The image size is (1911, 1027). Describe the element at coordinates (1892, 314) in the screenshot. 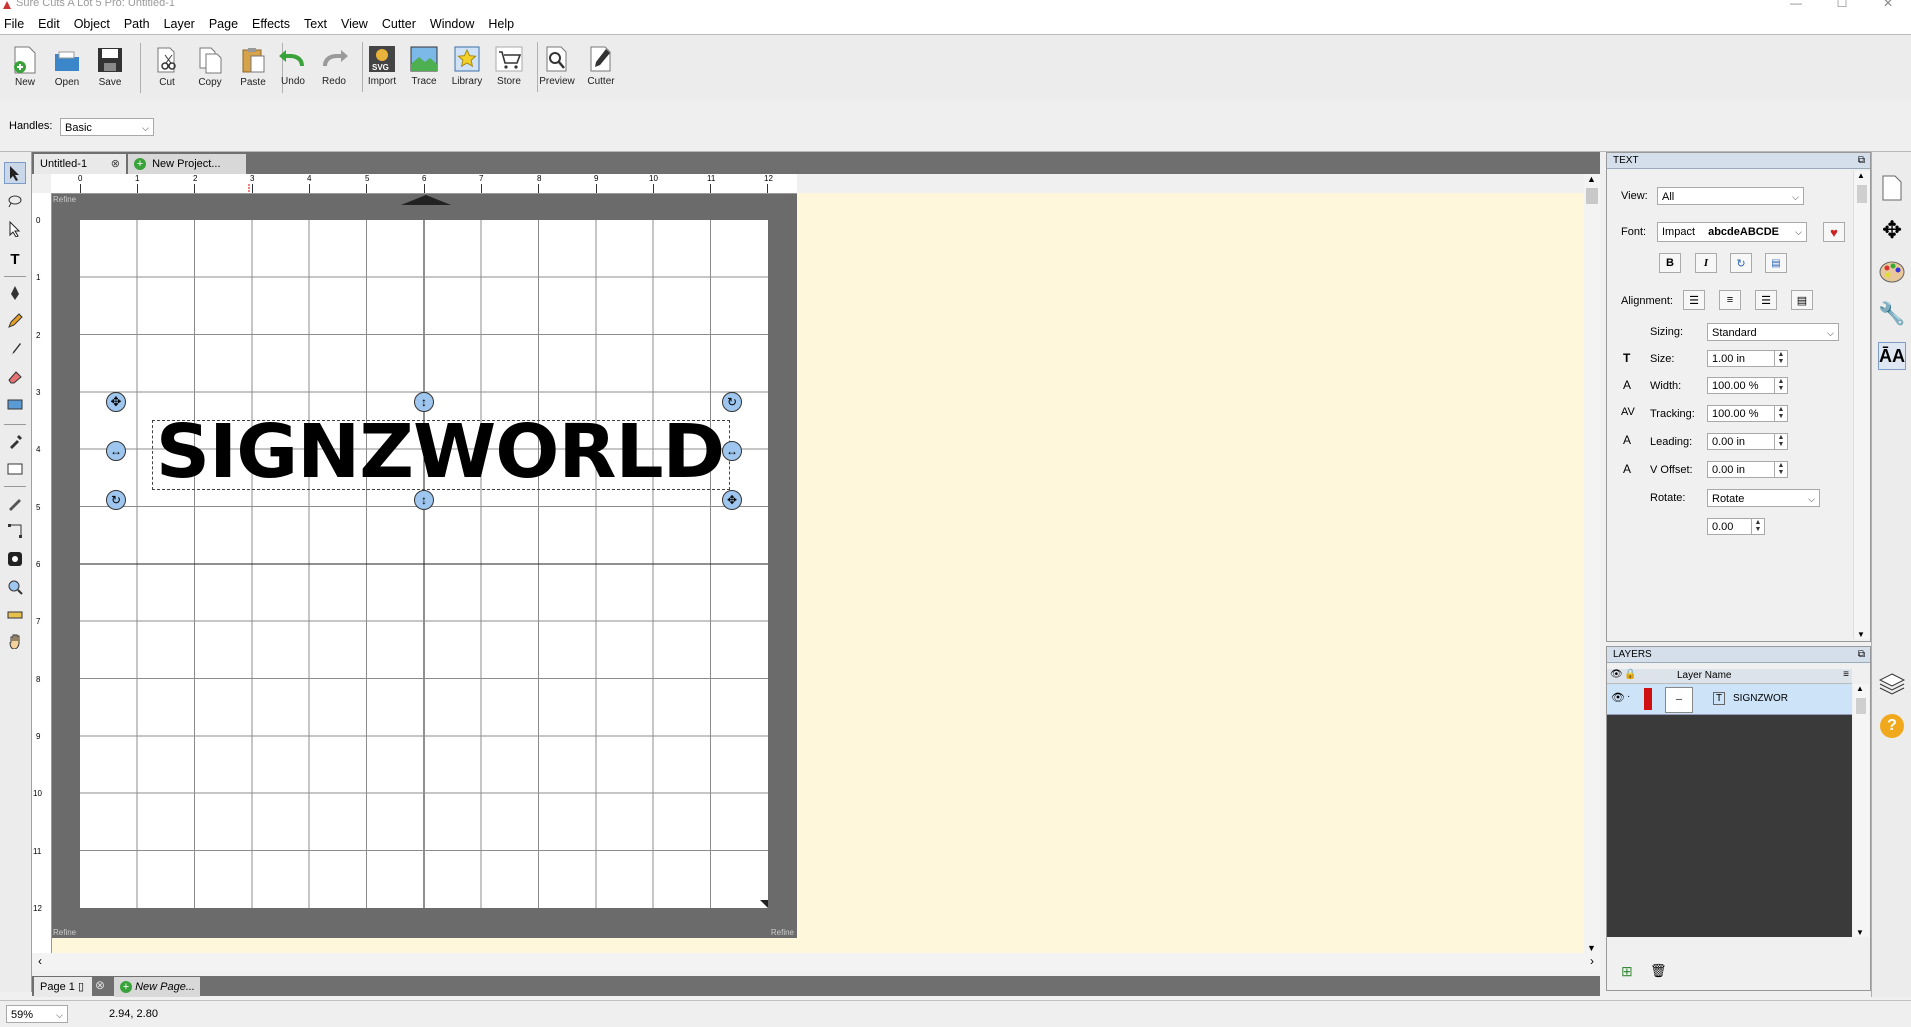

I see `wrench-tools-icon: 🔧` at that location.